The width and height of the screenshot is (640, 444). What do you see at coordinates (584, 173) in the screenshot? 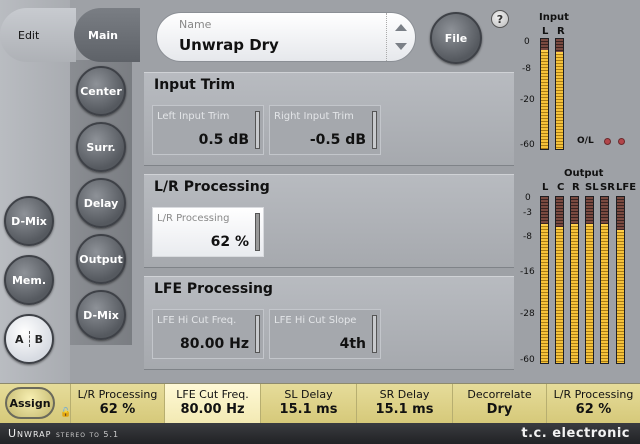
I see `output-meter-title: Output` at bounding box center [584, 173].